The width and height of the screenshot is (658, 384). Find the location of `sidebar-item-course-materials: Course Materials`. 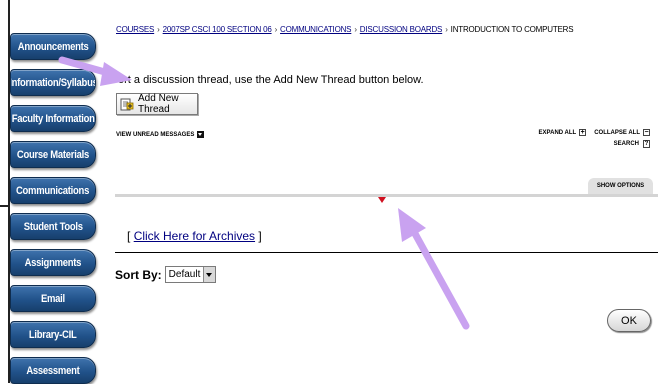

sidebar-item-course-materials: Course Materials is located at coordinates (53, 154).